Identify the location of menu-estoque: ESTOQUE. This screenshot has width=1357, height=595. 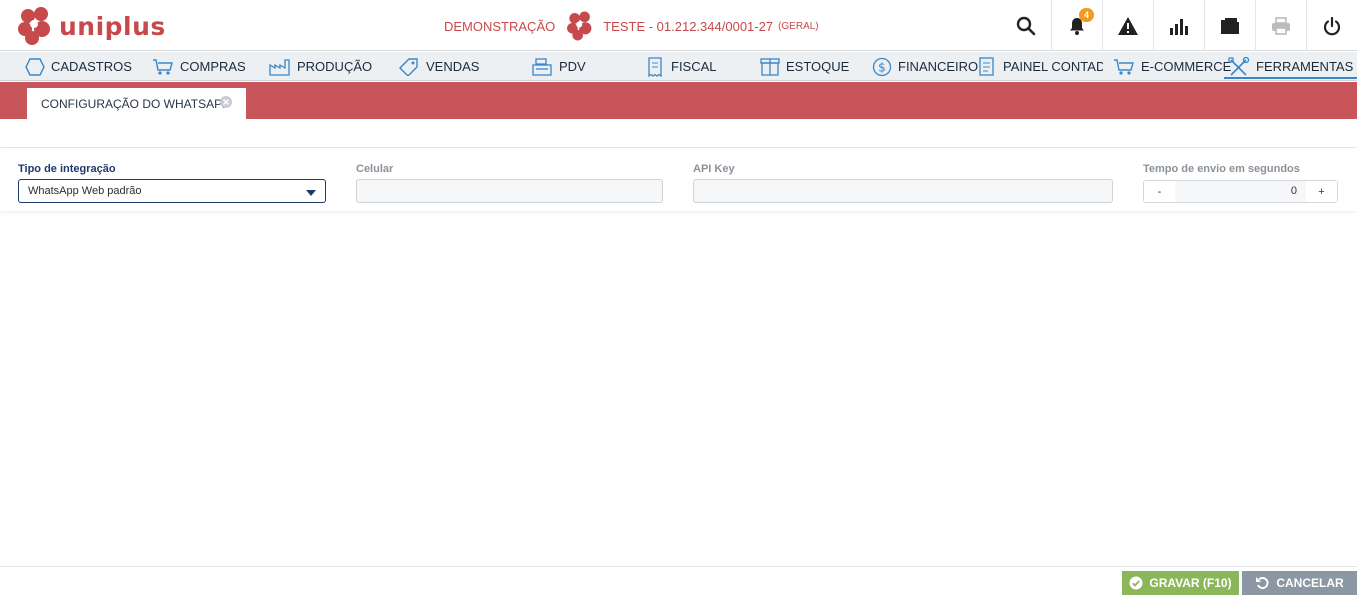
(804, 66).